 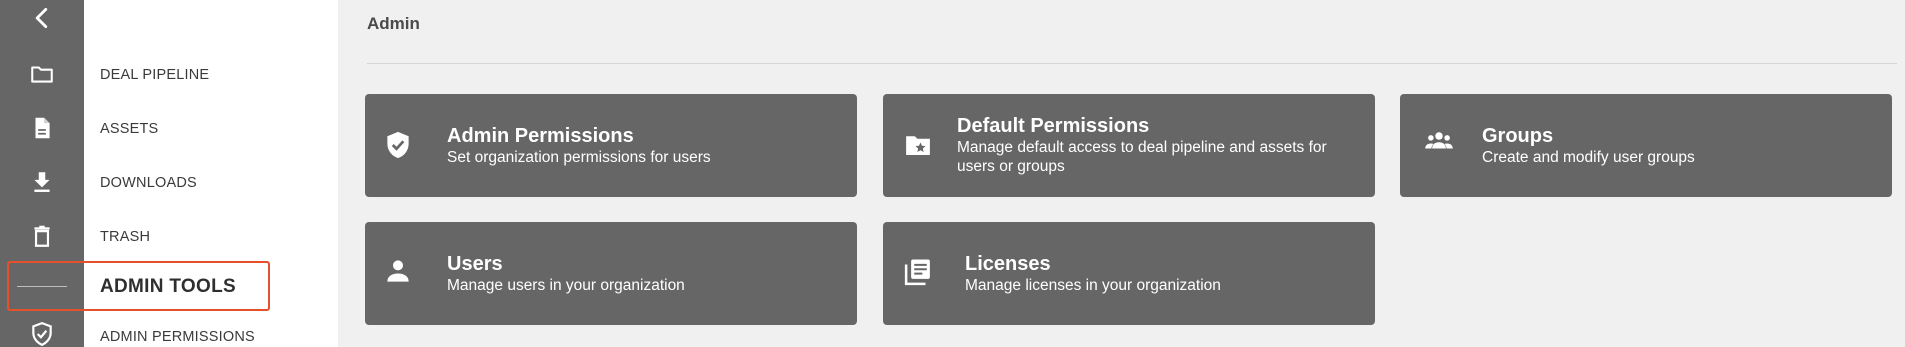 What do you see at coordinates (566, 274) in the screenshot?
I see `card-text: Users Manage users in your organization` at bounding box center [566, 274].